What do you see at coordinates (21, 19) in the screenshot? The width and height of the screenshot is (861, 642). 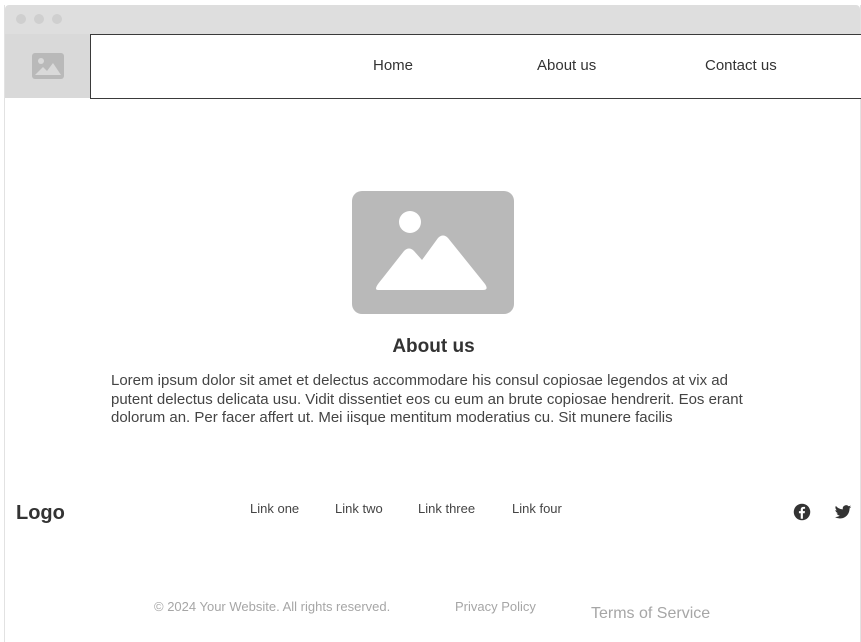 I see `window-close-dot` at bounding box center [21, 19].